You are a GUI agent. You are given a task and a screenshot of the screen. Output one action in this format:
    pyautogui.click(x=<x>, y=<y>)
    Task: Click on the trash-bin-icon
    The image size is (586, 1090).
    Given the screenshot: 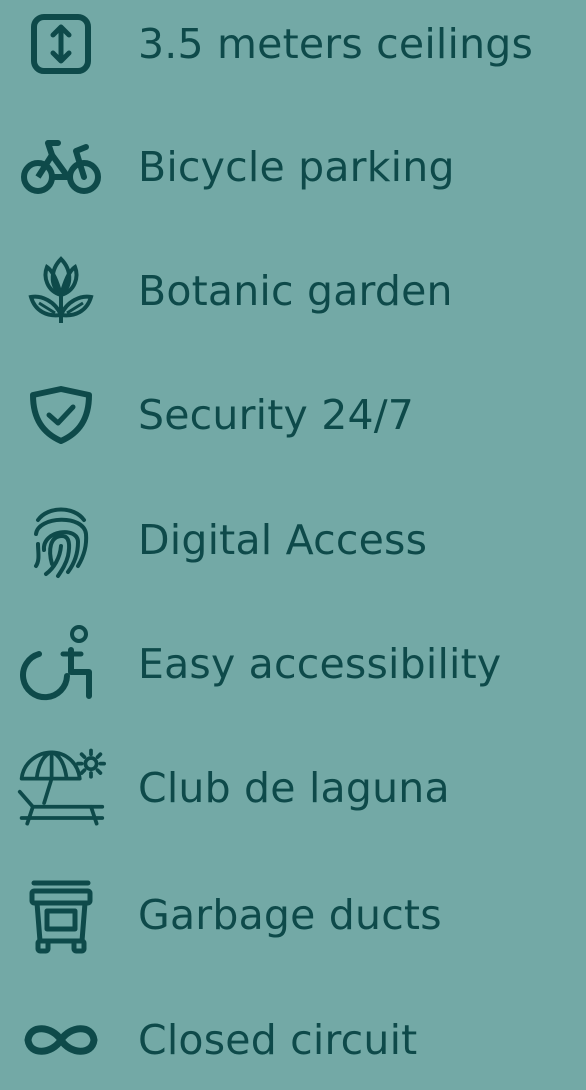 What is the action you would take?
    pyautogui.click(x=61, y=915)
    